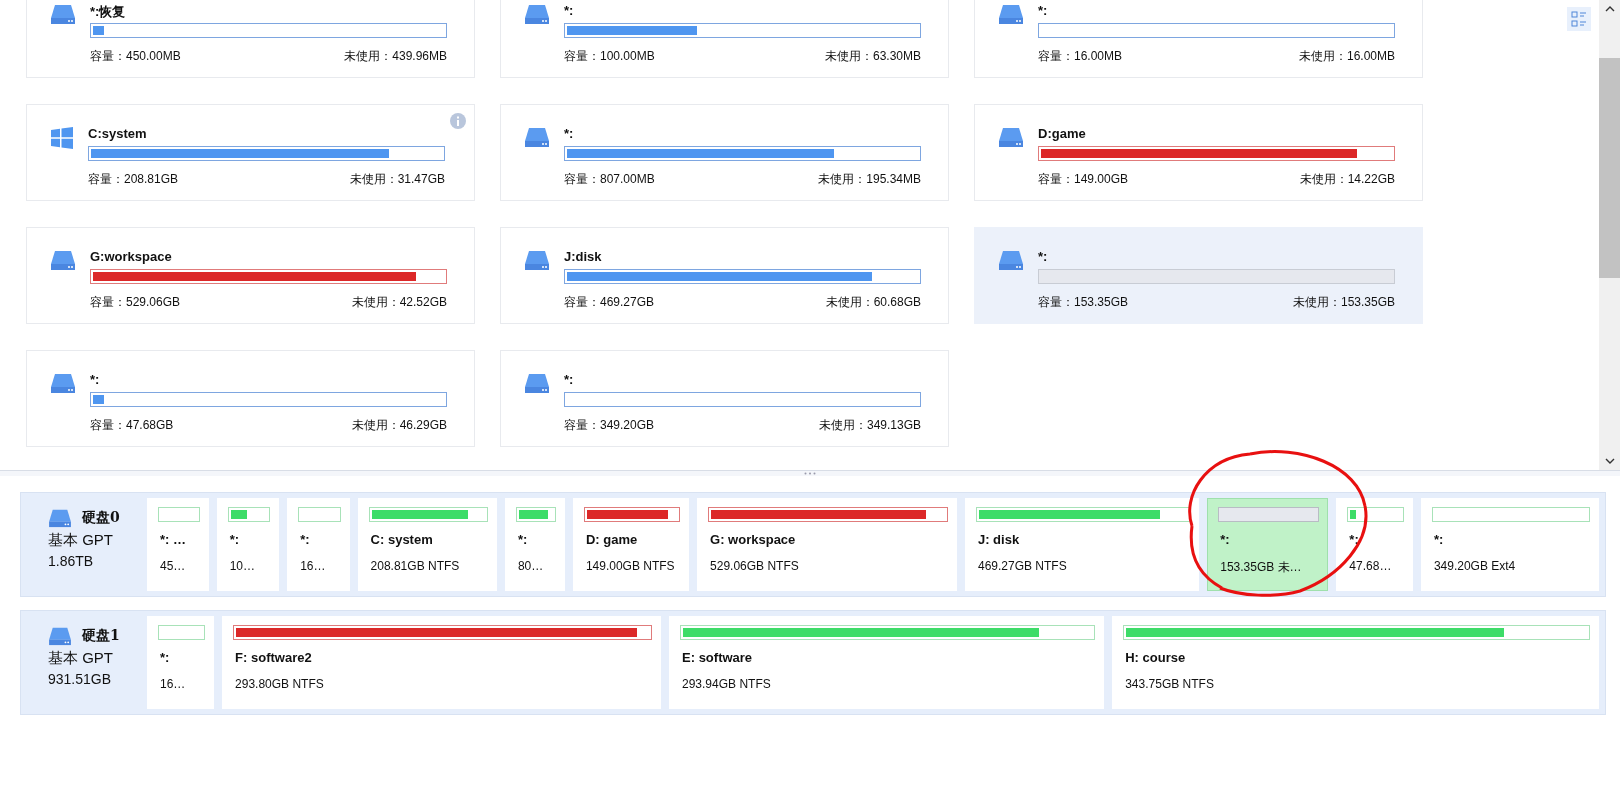 Image resolution: width=1620 pixels, height=795 pixels. Describe the element at coordinates (118, 134) in the screenshot. I see `partition-title: C:system` at that location.